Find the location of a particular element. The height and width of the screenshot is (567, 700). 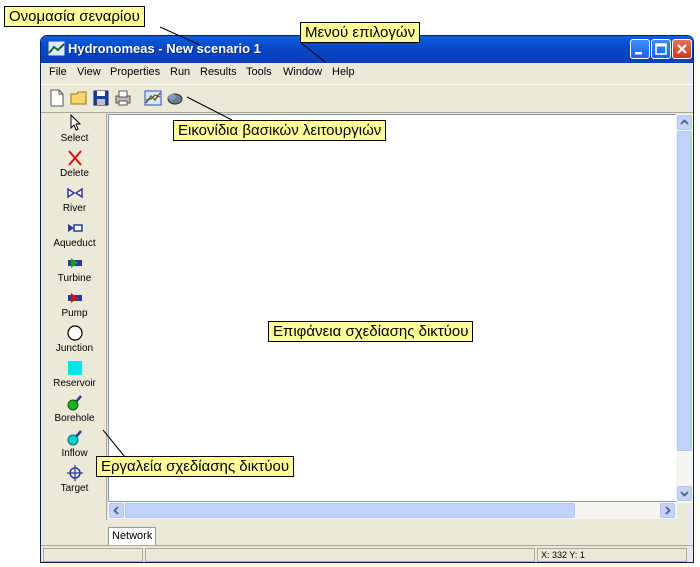

chevron-left-icon is located at coordinates (116, 510).